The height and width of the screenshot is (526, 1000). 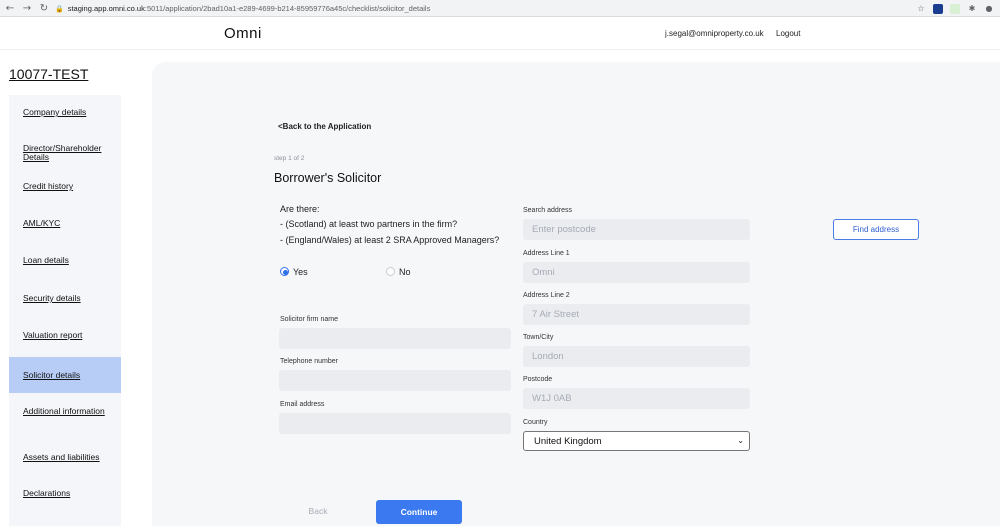 What do you see at coordinates (636, 398) in the screenshot?
I see `postcode-input: W1J 0AB` at bounding box center [636, 398].